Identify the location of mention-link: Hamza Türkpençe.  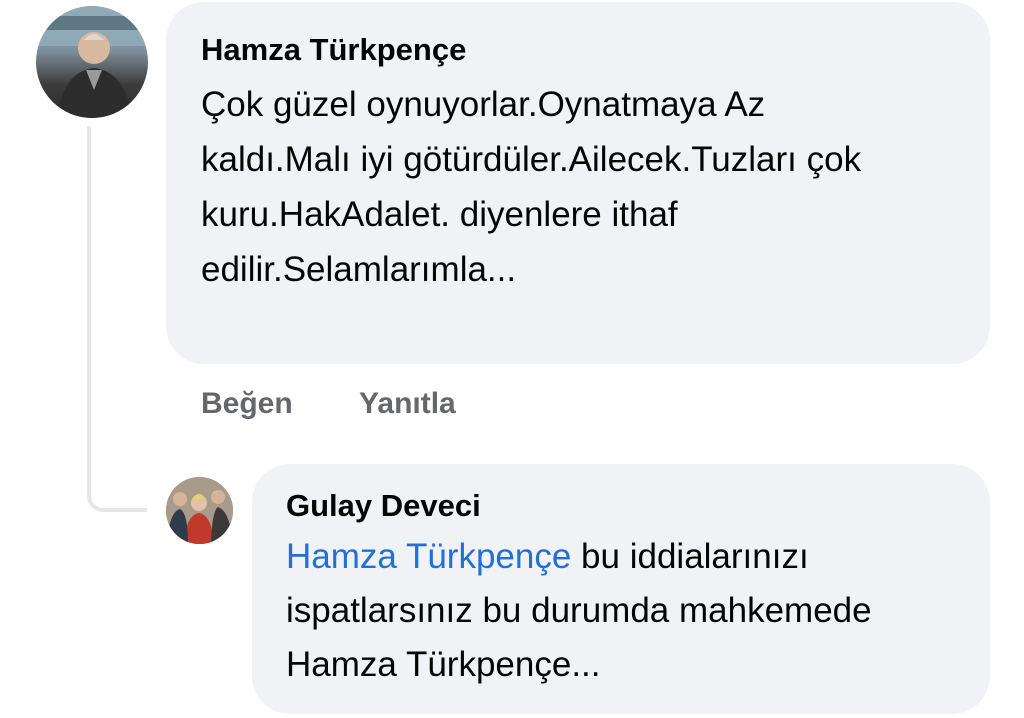
(428, 556).